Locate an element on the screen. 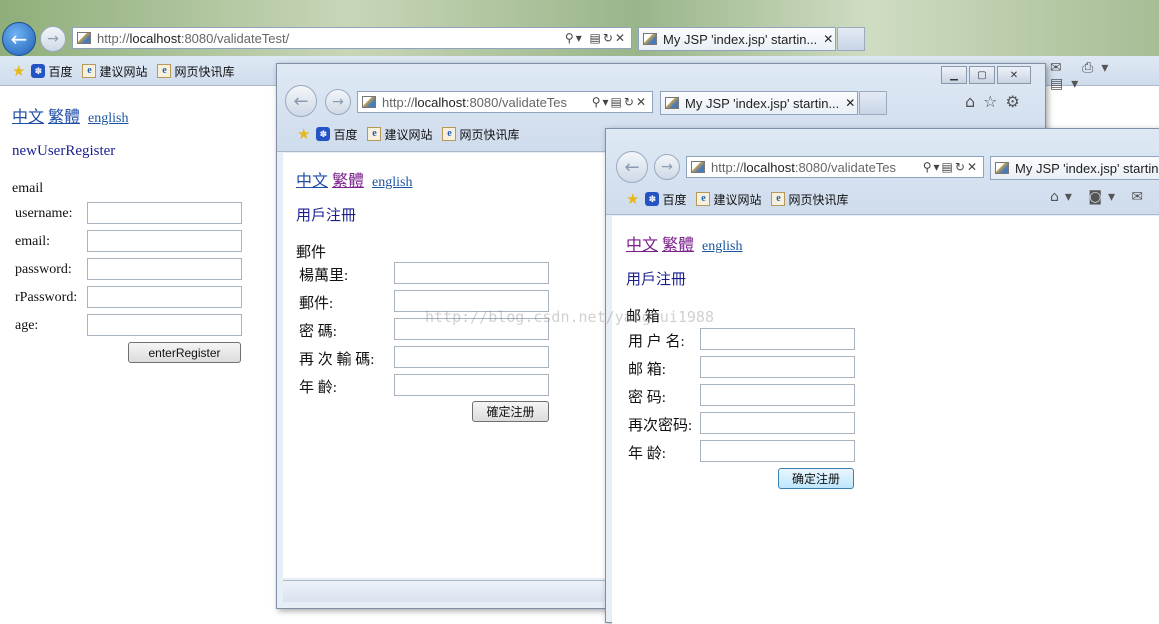 This screenshot has height=624, width=1159. home-star-gear-icons: ⌂☆⚙ is located at coordinates (996, 101).